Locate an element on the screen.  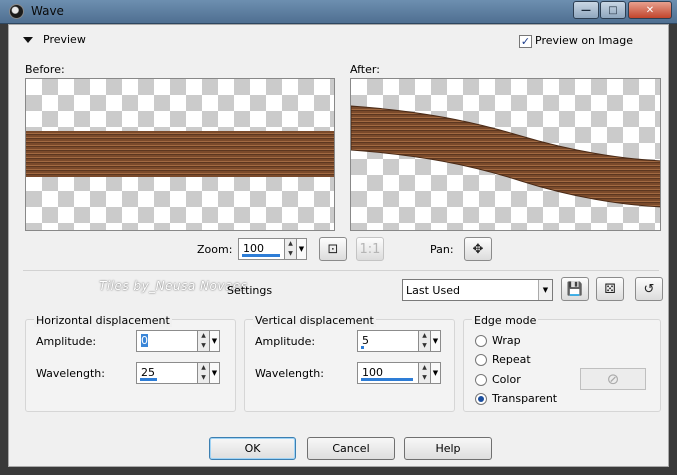
preview-on-image-checkbox: ✓ is located at coordinates (525, 41).